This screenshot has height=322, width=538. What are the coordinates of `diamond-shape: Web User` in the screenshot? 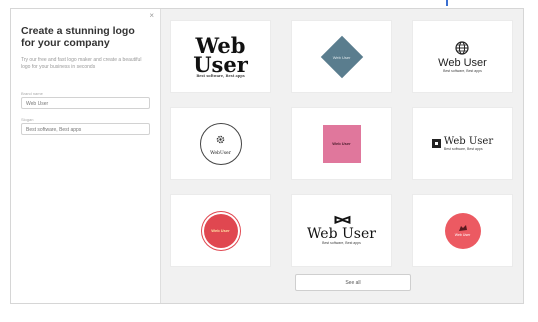 It's located at (341, 56).